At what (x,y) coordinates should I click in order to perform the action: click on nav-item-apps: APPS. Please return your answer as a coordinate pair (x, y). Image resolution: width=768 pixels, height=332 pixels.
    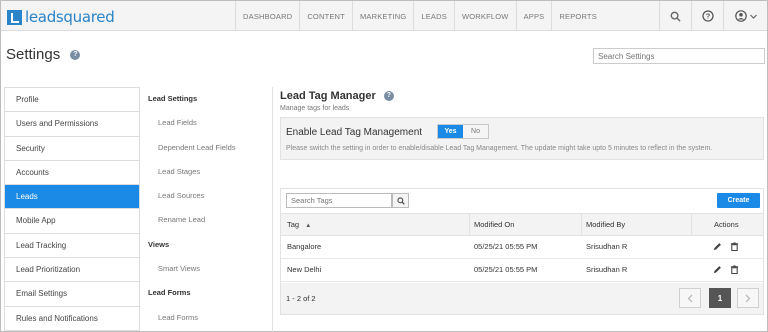
    Looking at the image, I should click on (534, 16).